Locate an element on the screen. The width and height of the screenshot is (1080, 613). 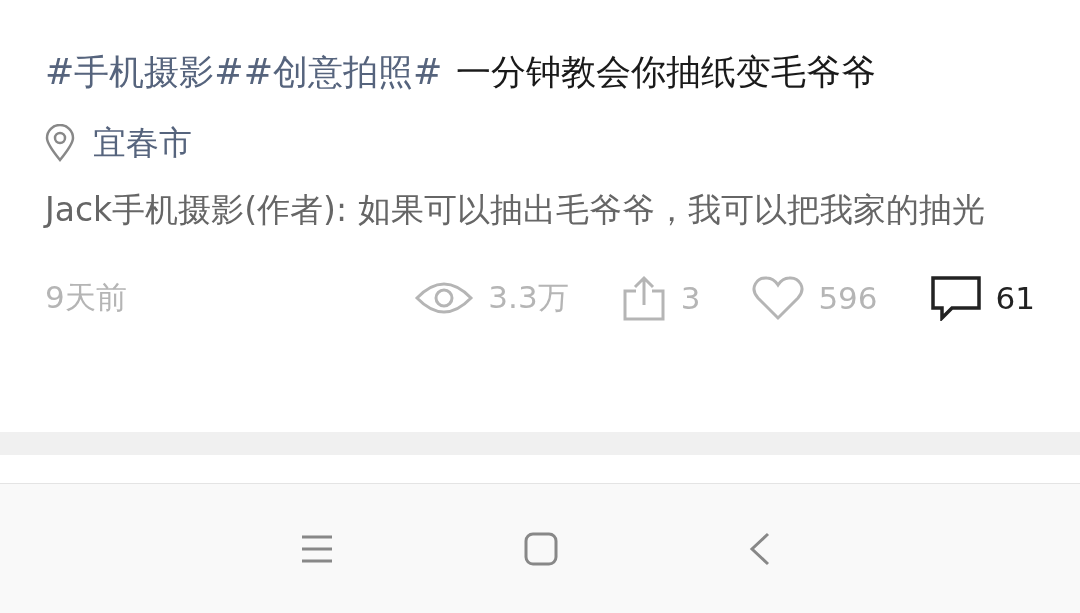
heart-icon is located at coordinates (778, 298).